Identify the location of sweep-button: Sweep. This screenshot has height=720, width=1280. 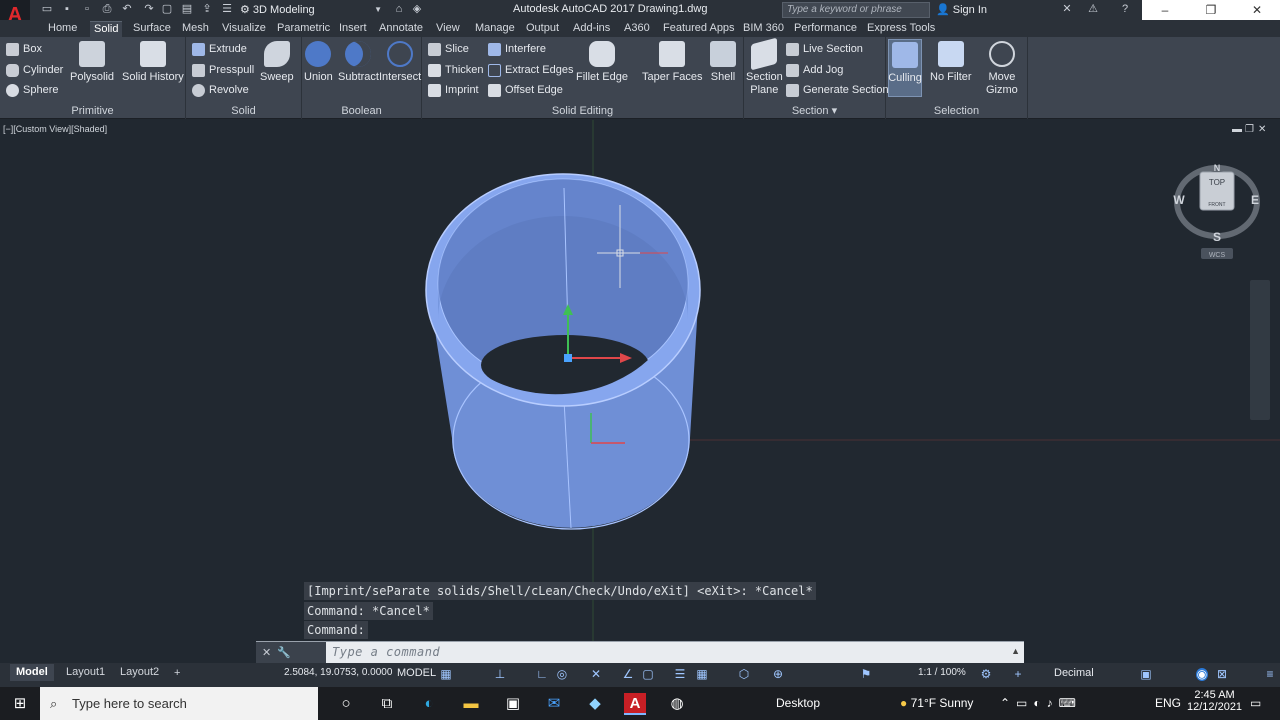
(277, 62).